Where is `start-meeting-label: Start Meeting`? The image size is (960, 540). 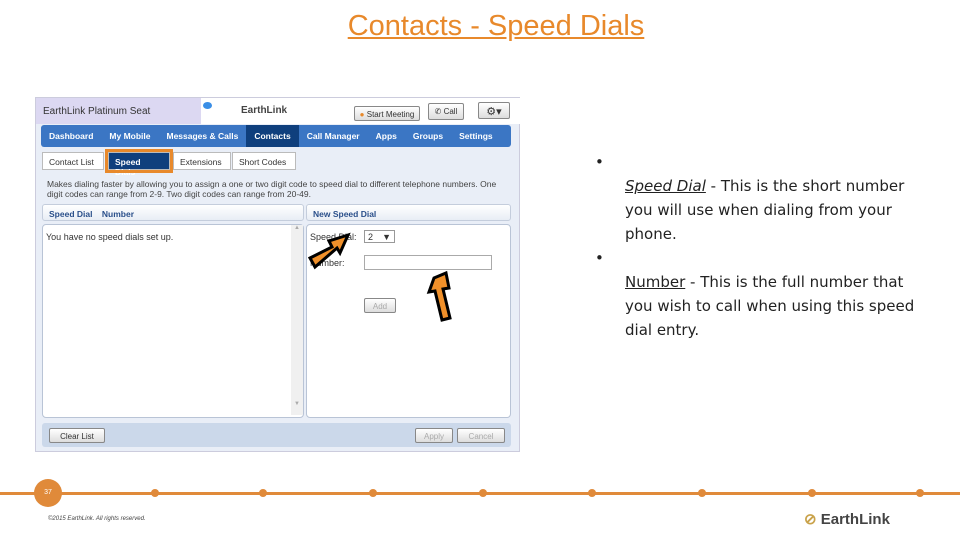 start-meeting-label: Start Meeting is located at coordinates (390, 114).